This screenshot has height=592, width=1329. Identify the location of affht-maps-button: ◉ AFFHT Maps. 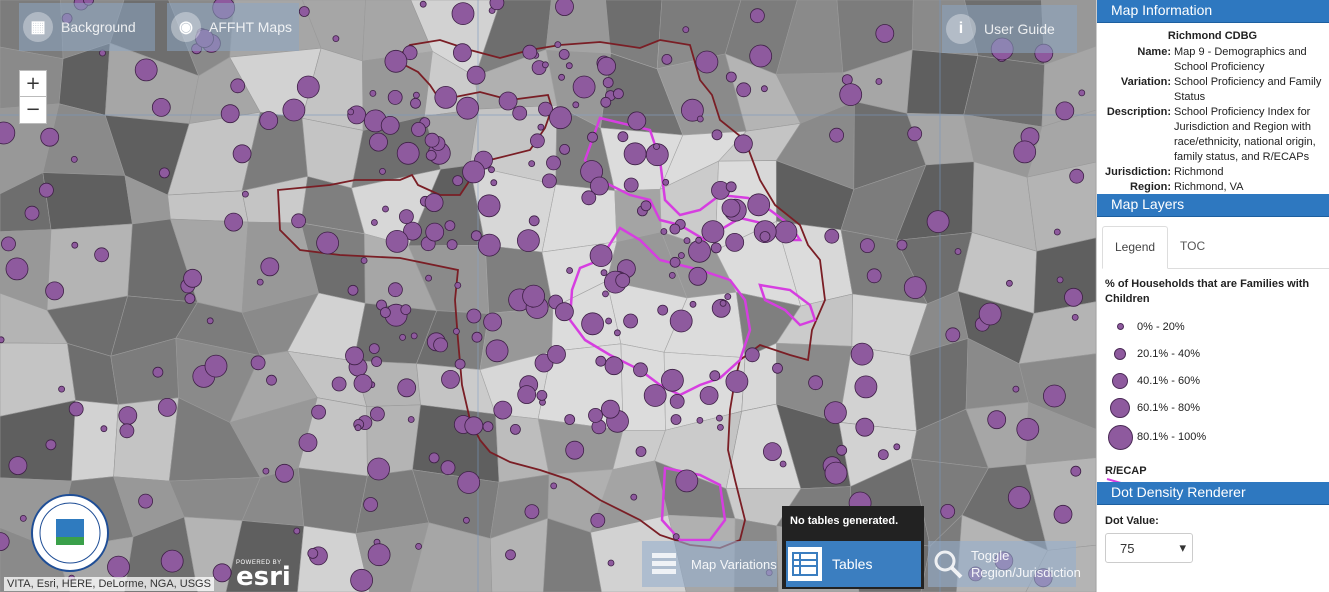
(233, 27).